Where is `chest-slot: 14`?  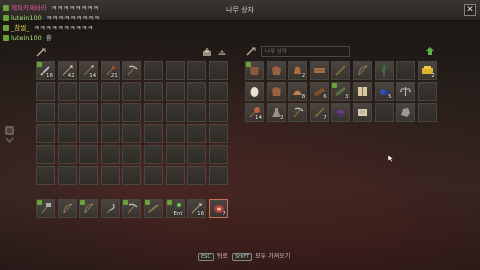
chest-slot: 14 is located at coordinates (254, 112).